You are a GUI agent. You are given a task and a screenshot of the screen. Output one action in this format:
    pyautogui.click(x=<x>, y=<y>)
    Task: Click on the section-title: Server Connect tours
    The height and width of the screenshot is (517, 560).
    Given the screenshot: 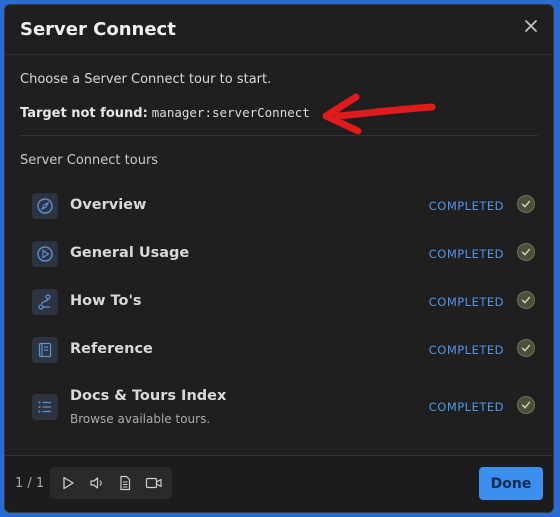 What is the action you would take?
    pyautogui.click(x=89, y=160)
    